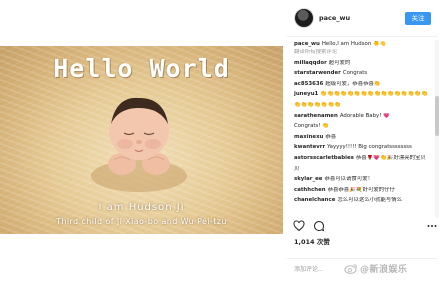  Describe the element at coordinates (334, 18) in the screenshot. I see `header-username: pace_wu` at that location.